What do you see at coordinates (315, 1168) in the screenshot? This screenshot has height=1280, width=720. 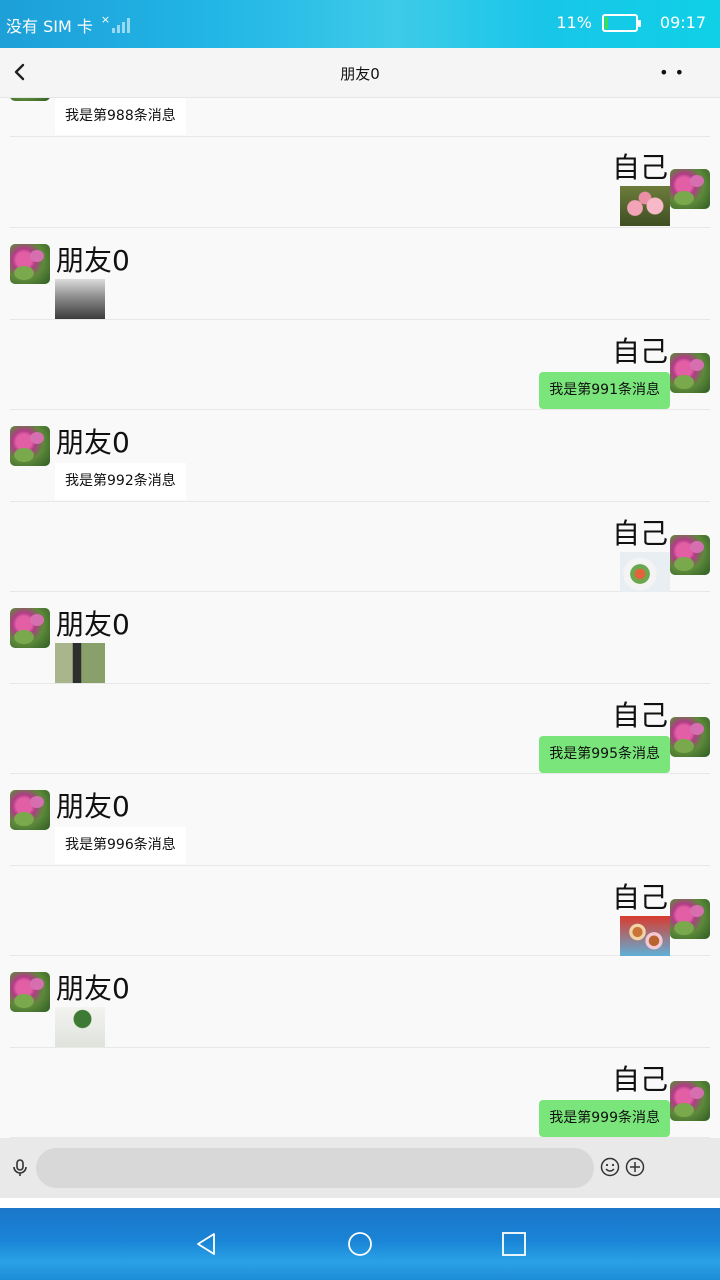 I see `message-input` at bounding box center [315, 1168].